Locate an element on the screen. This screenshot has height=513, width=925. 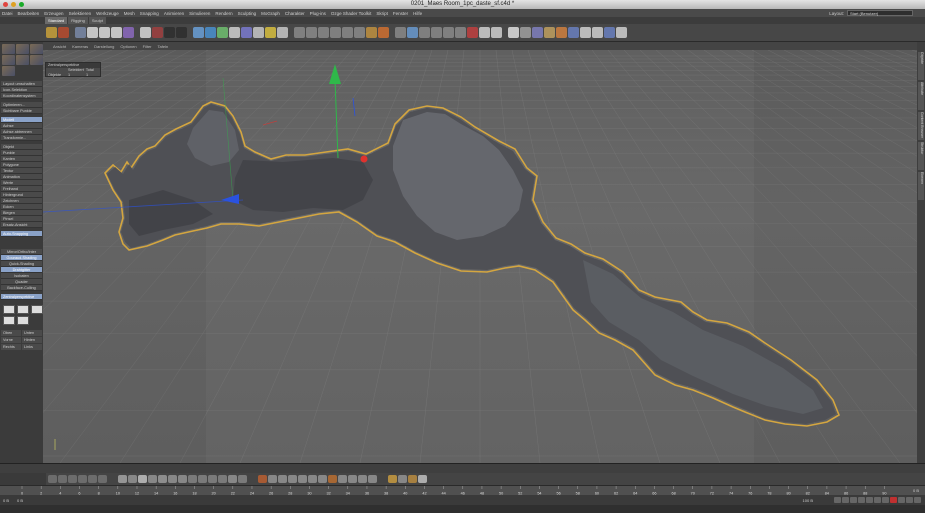
viewport-menu-item: Tafeln is located at coordinates (163, 46).